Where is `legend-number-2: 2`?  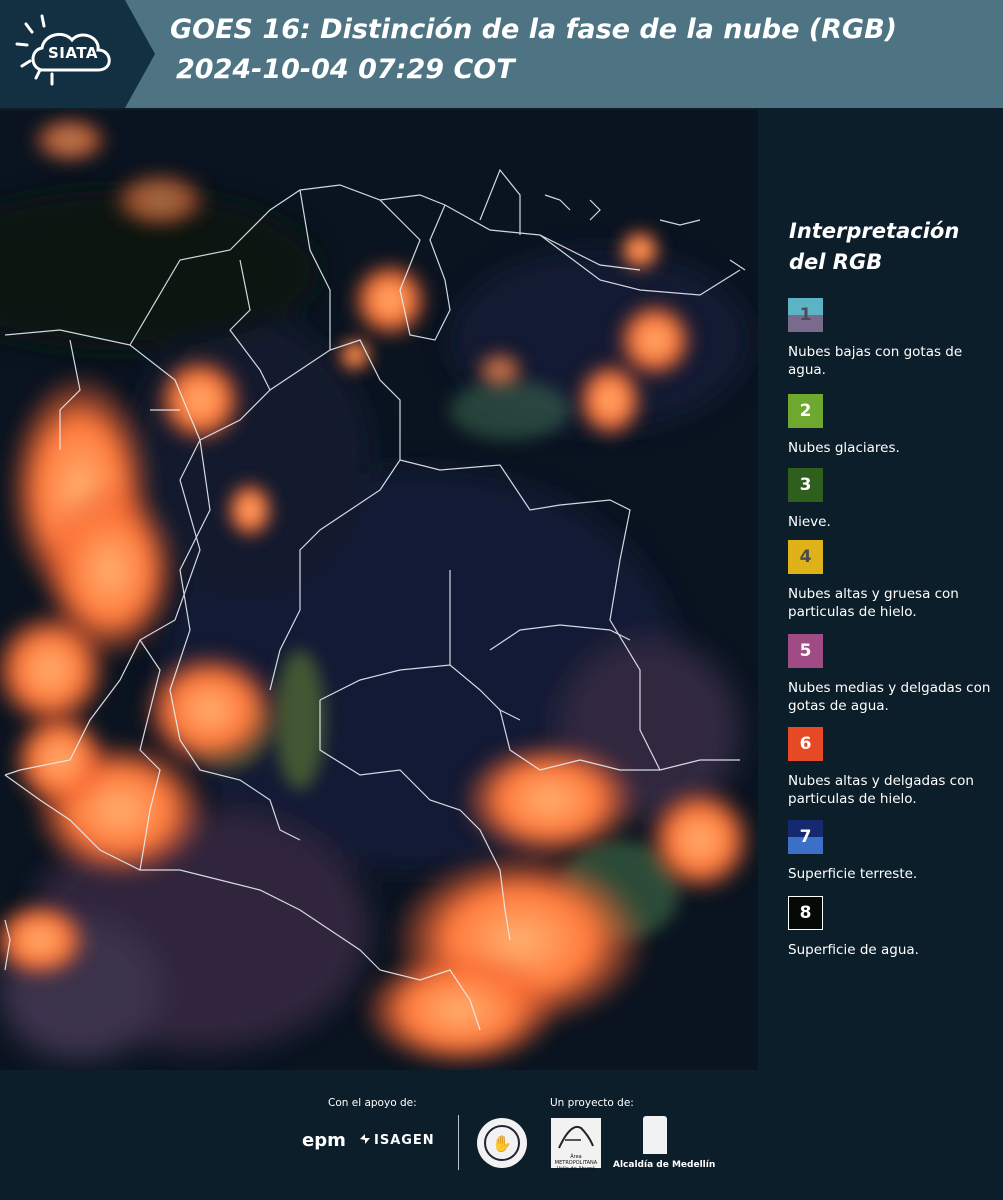 legend-number-2: 2 is located at coordinates (805, 411).